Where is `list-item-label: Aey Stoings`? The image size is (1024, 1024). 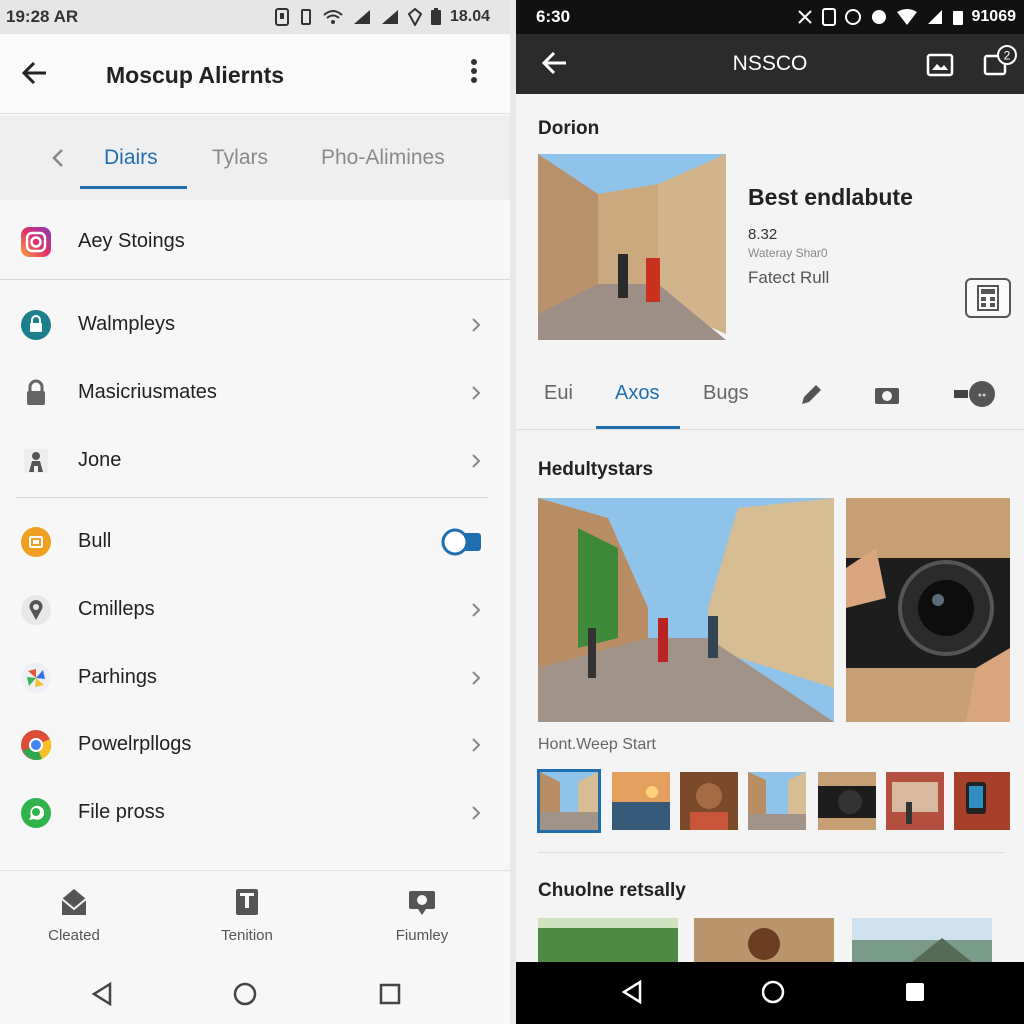
list-item-label: Aey Stoings is located at coordinates (131, 241).